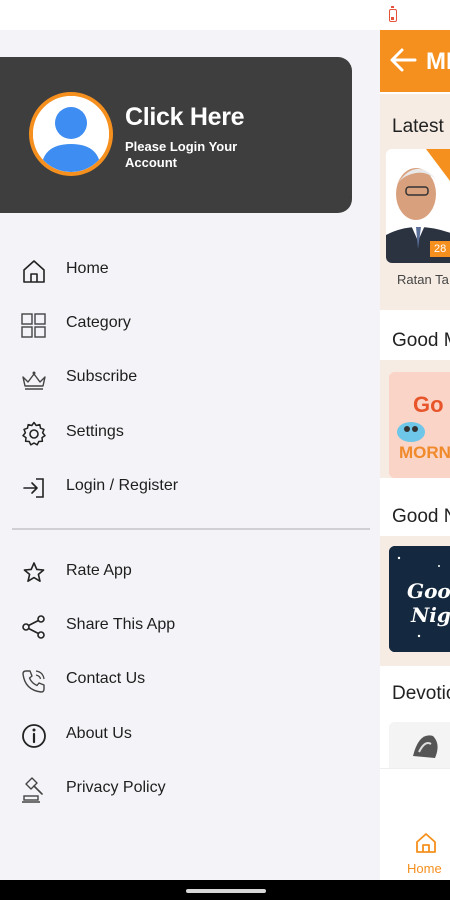 This screenshot has width=450, height=900. What do you see at coordinates (33, 627) in the screenshot?
I see `share-icon` at bounding box center [33, 627].